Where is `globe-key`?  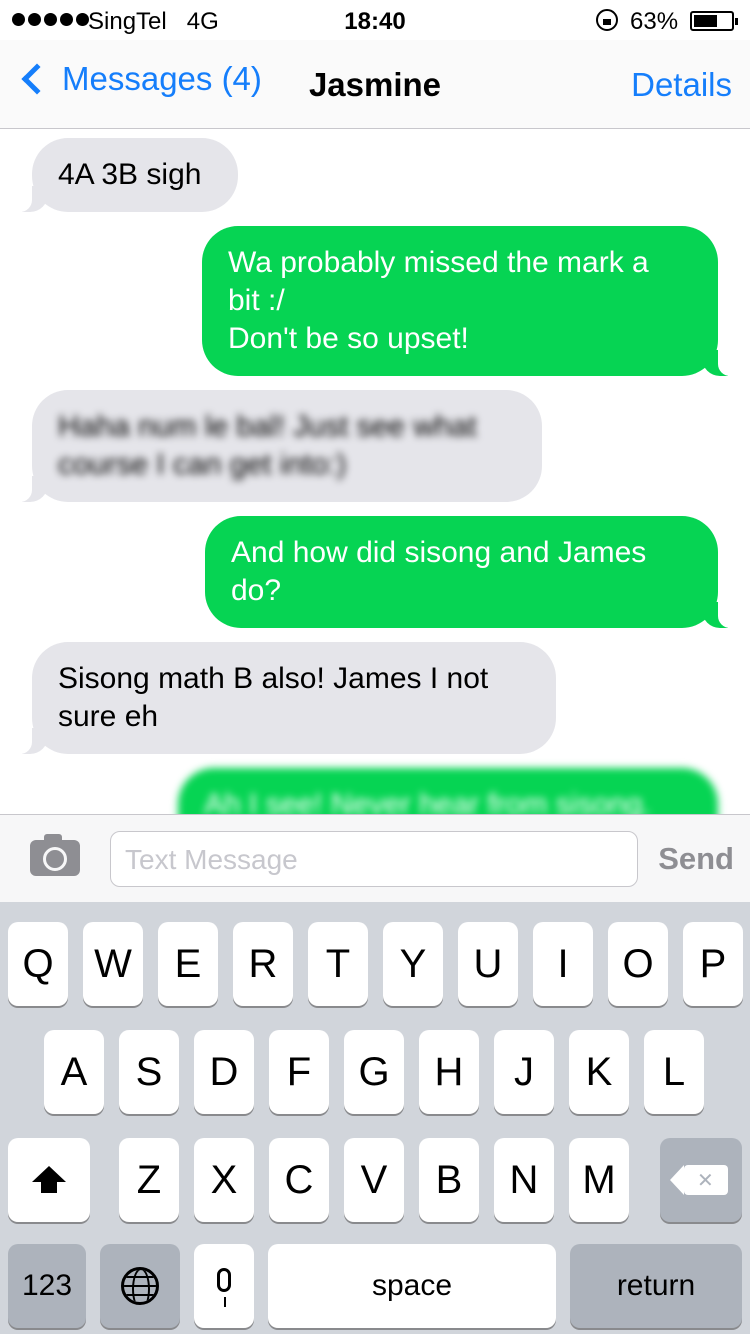 globe-key is located at coordinates (140, 1286).